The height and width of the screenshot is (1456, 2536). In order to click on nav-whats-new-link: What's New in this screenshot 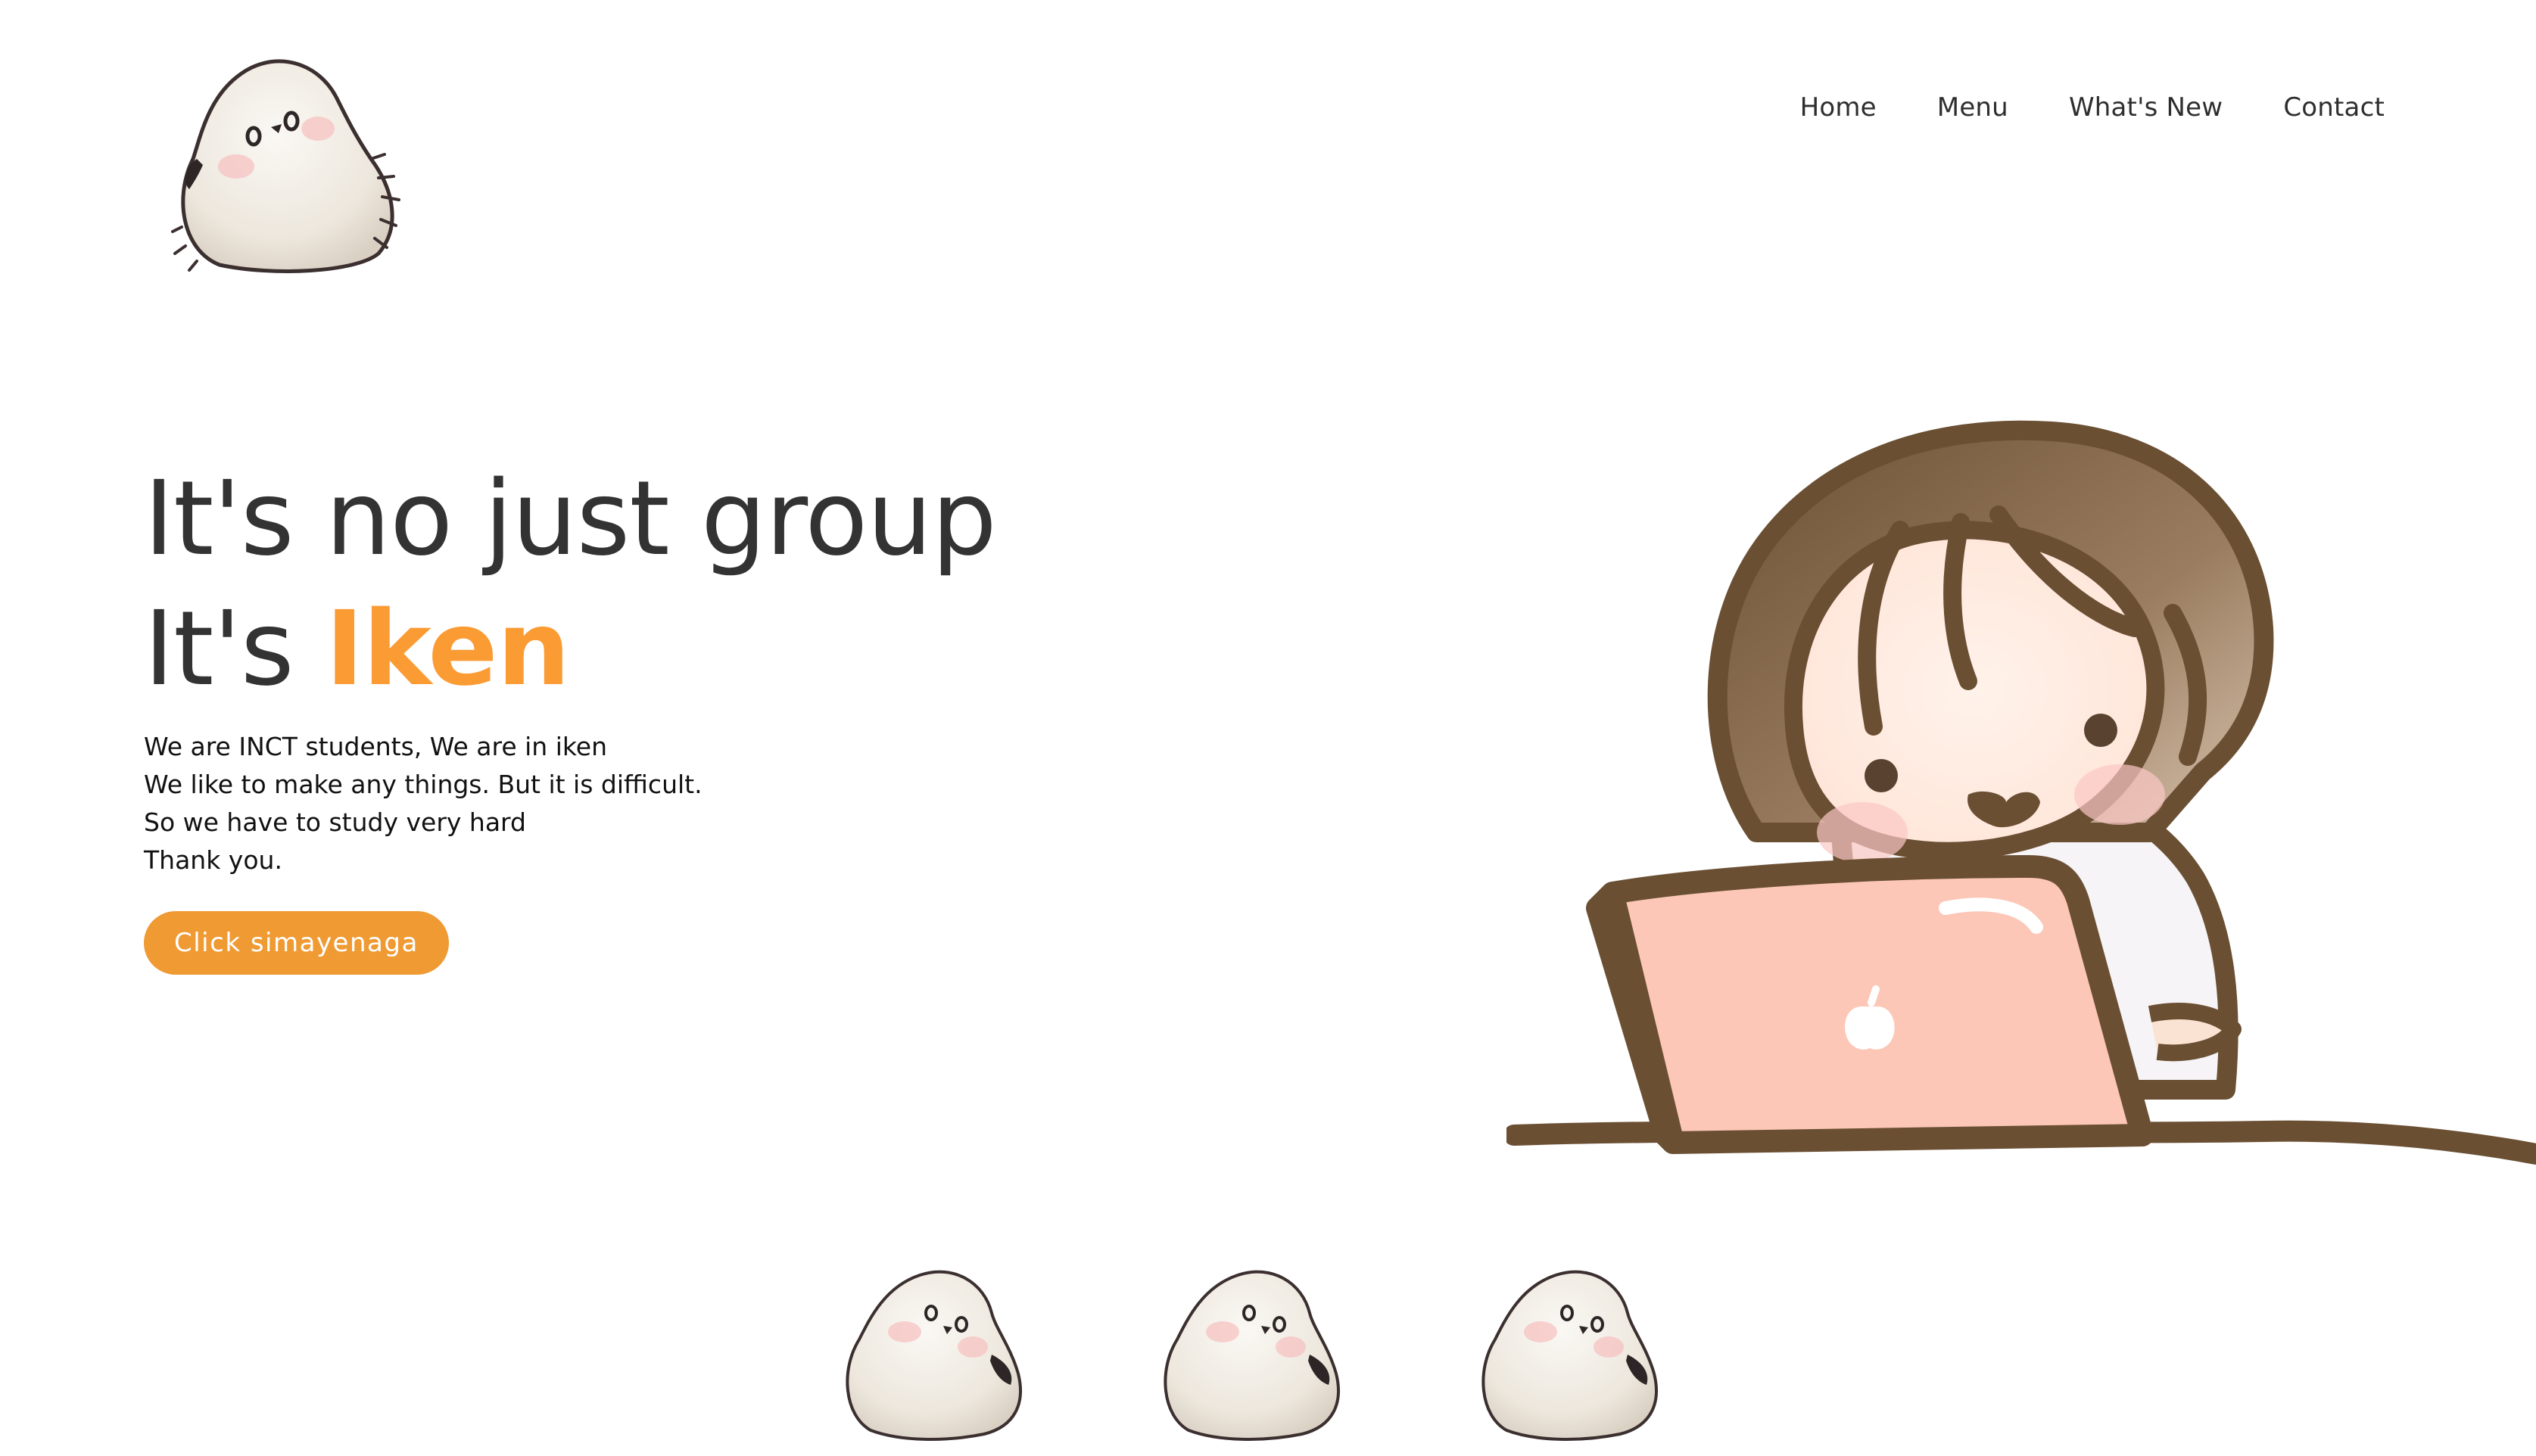, I will do `click(2146, 107)`.